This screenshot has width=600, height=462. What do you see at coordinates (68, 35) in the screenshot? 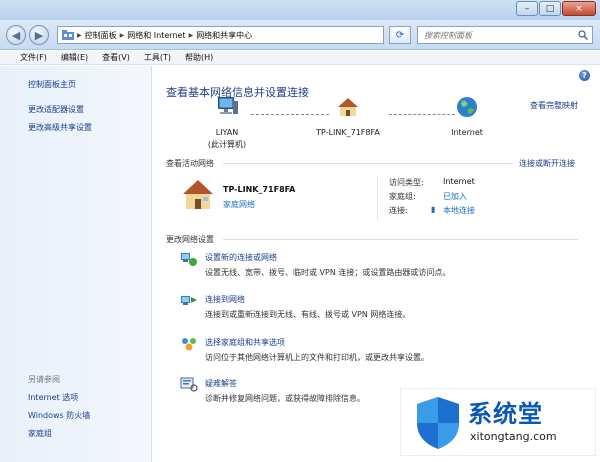
I see `control-panel-icon` at bounding box center [68, 35].